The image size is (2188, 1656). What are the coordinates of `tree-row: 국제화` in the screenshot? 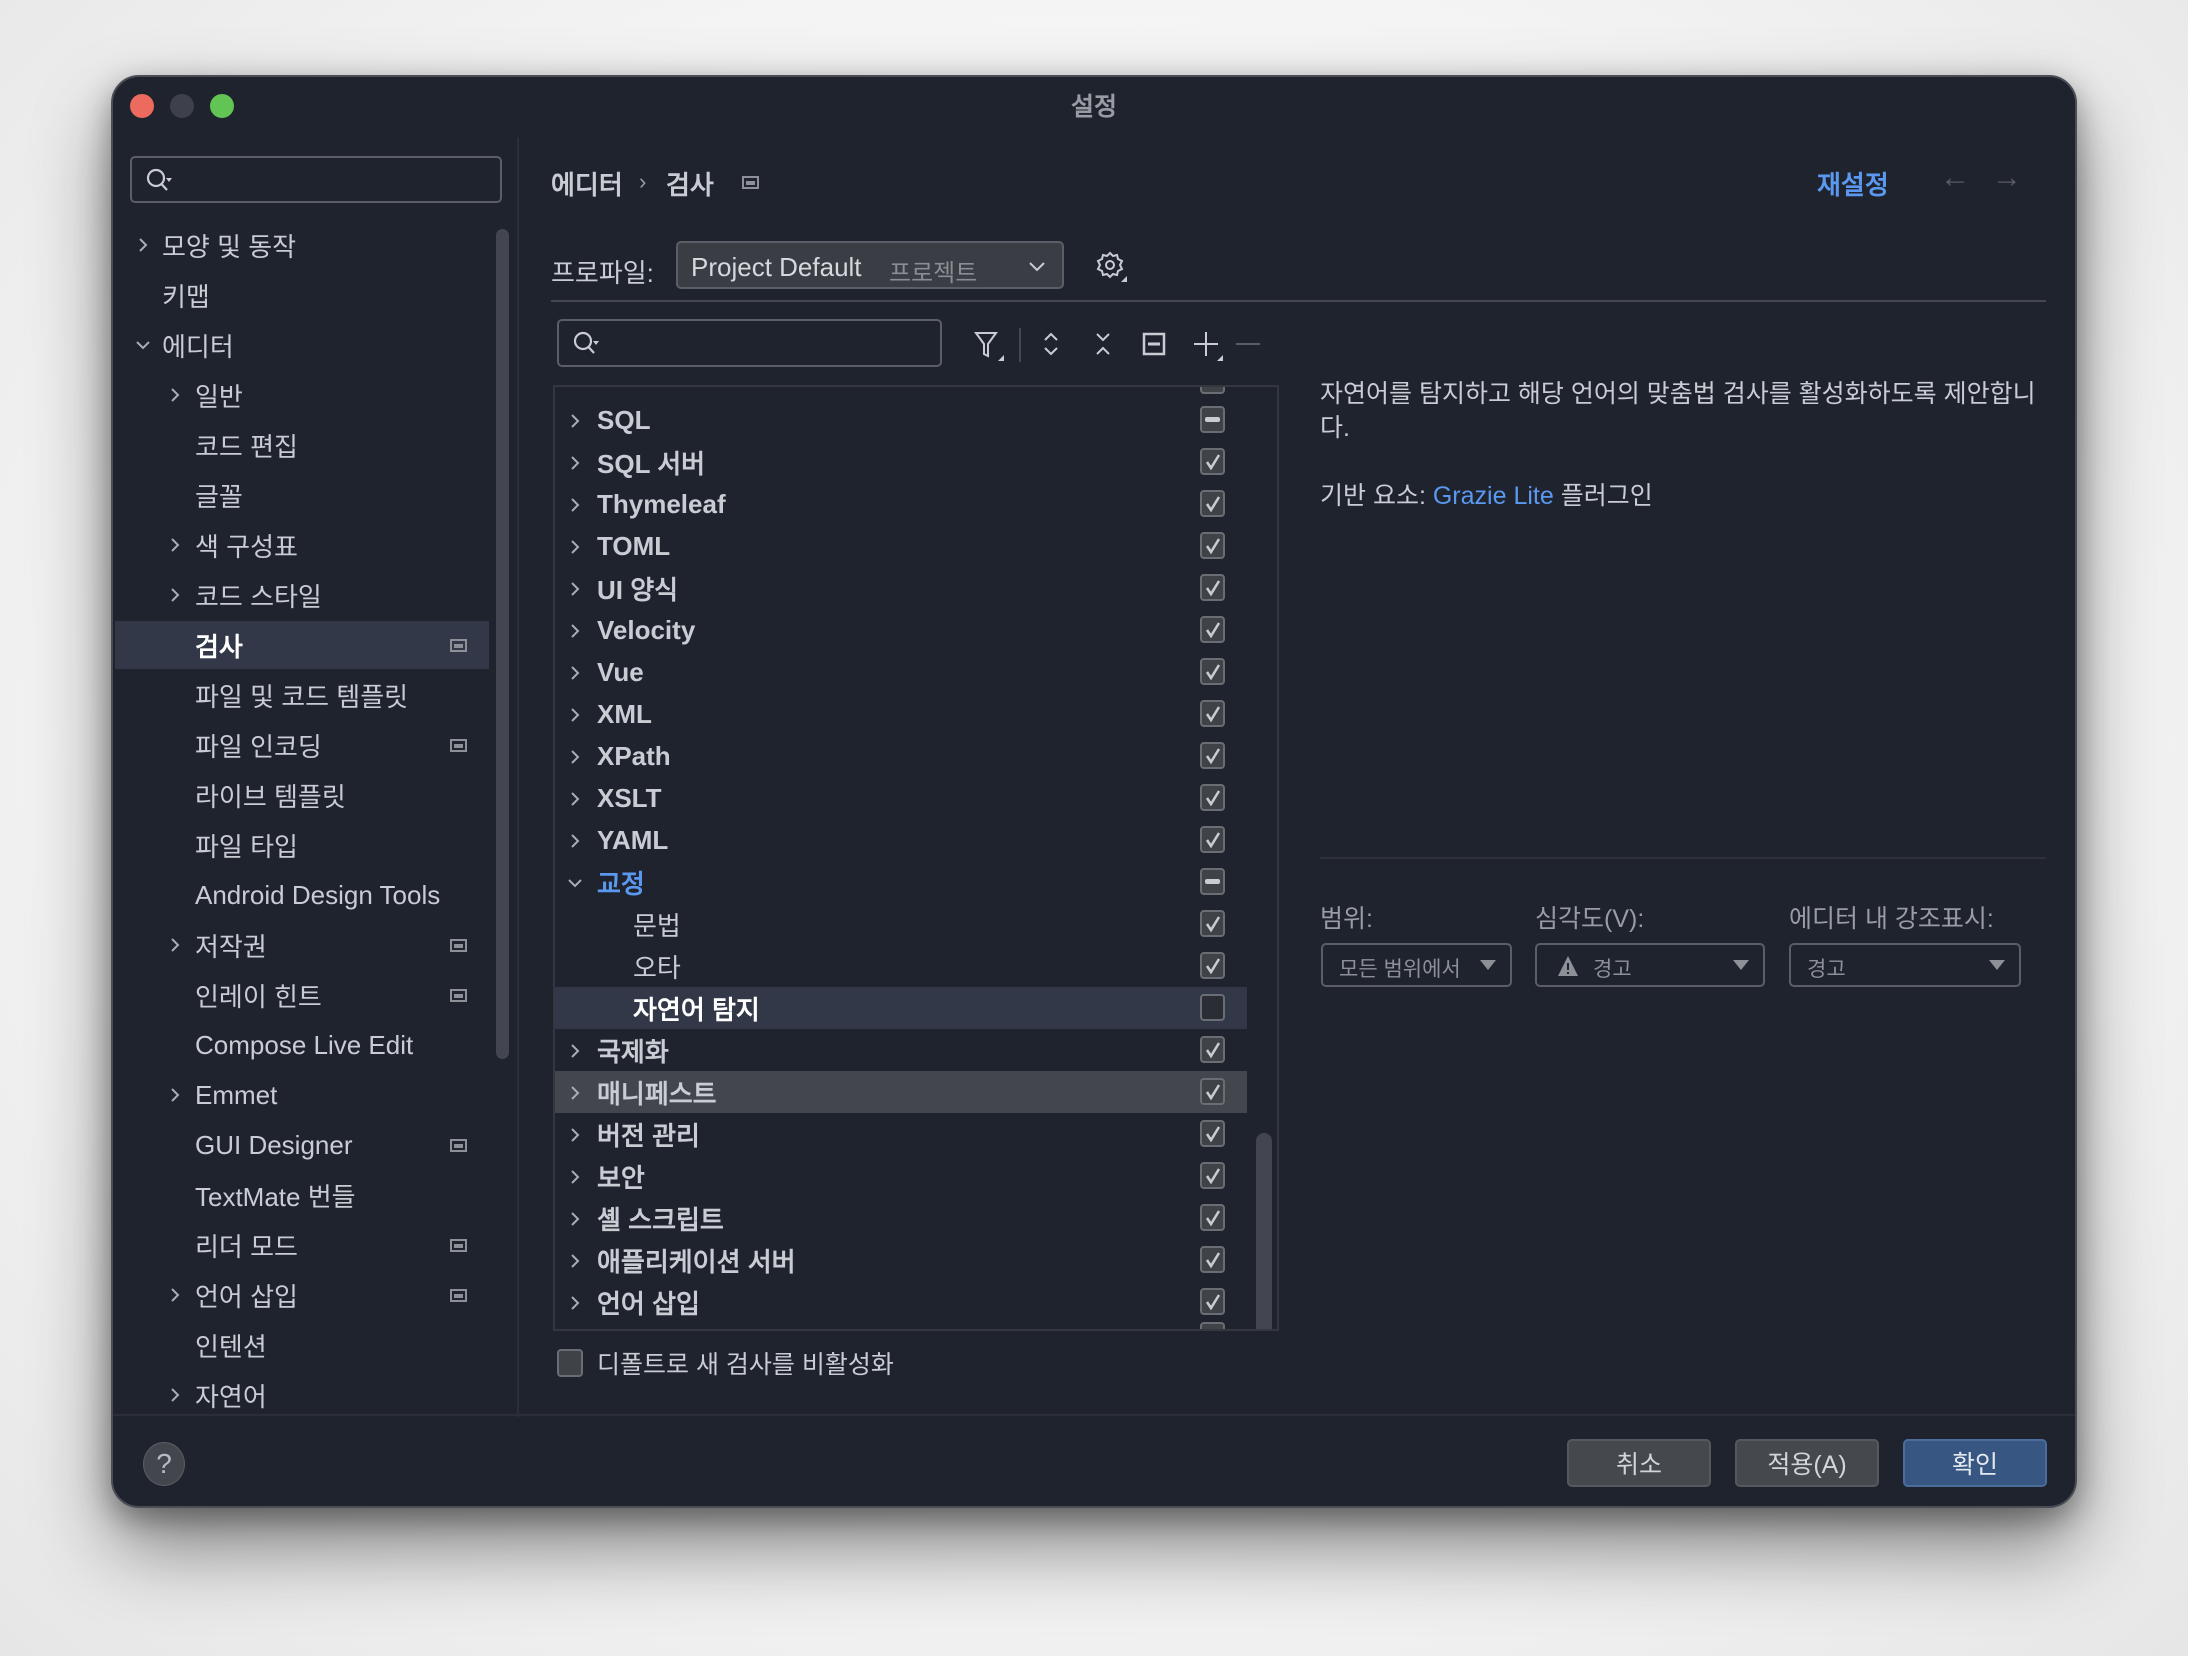 It's located at (901, 1050).